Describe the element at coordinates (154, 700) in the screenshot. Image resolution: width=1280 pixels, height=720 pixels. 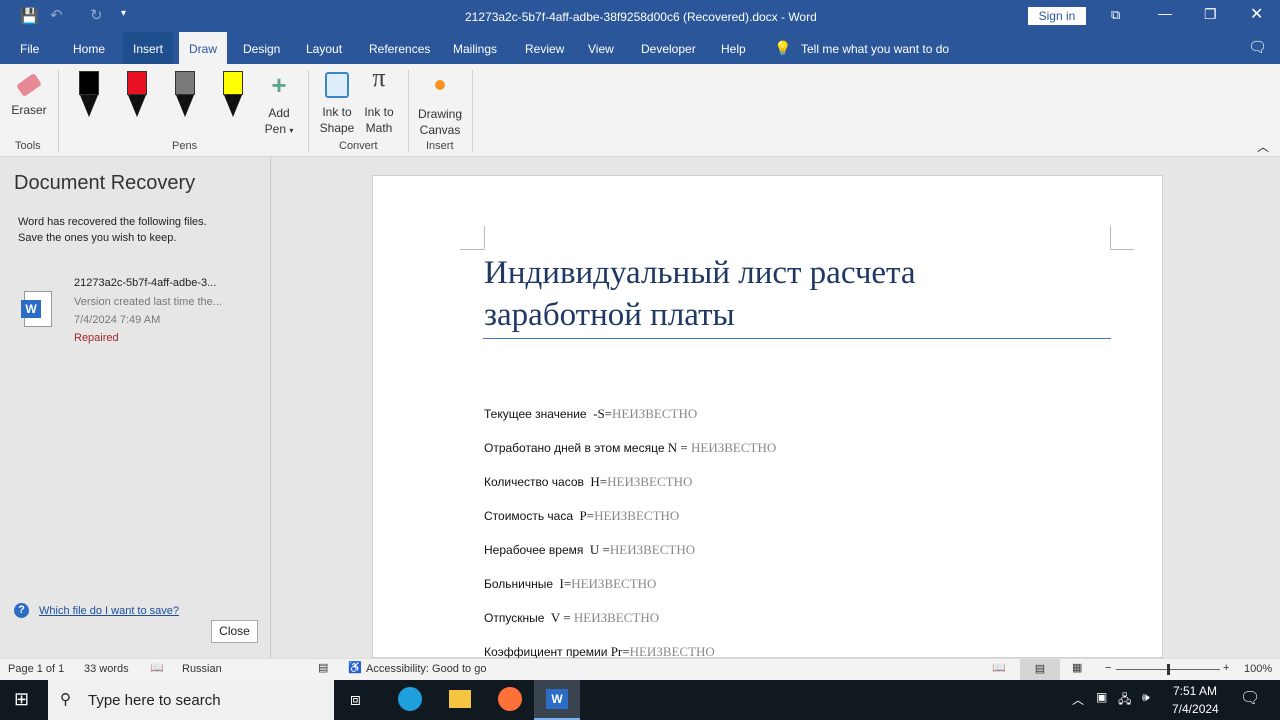
I see `search-input: Type here to search` at that location.